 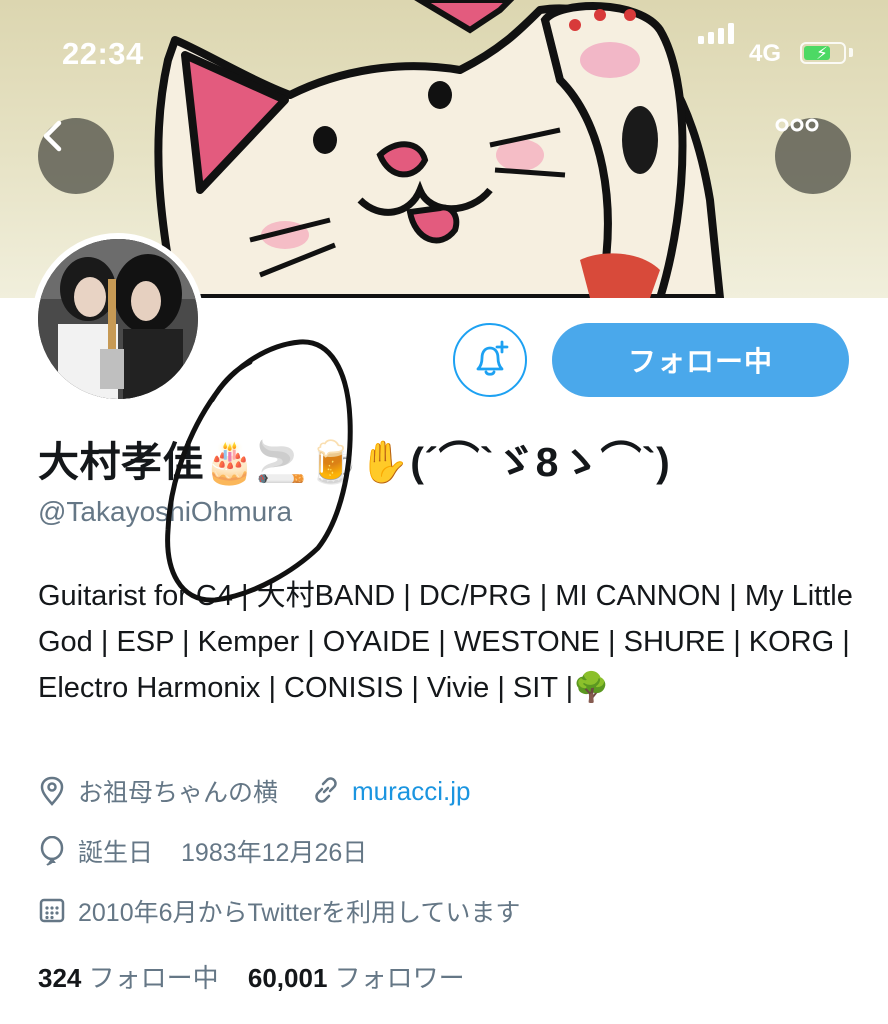 I want to click on avatar-photo, so click(x=118, y=319).